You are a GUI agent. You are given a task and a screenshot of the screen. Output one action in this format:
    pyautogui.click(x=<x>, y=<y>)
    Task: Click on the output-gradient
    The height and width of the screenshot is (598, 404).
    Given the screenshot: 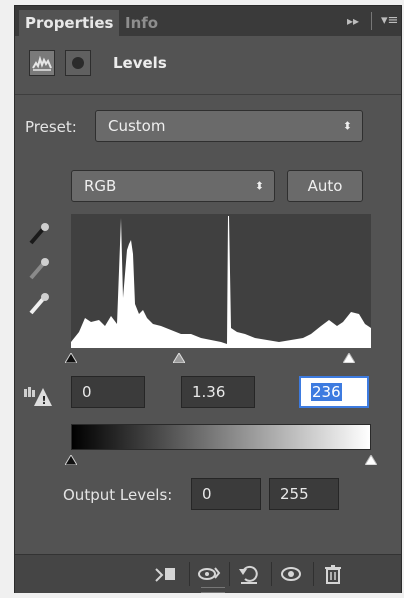 What is the action you would take?
    pyautogui.click(x=221, y=437)
    